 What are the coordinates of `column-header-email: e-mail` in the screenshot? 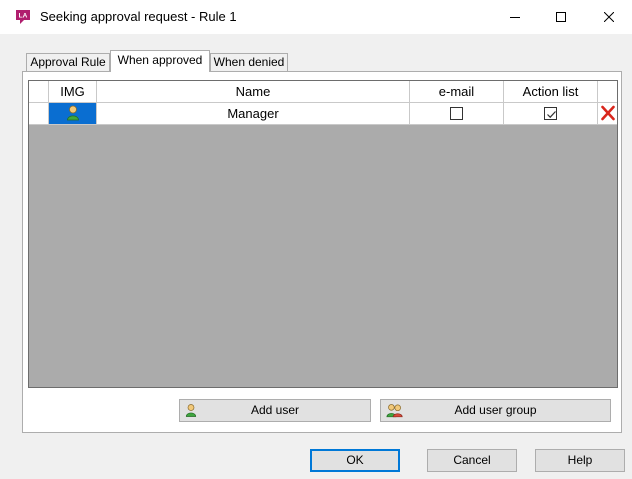 It's located at (457, 92).